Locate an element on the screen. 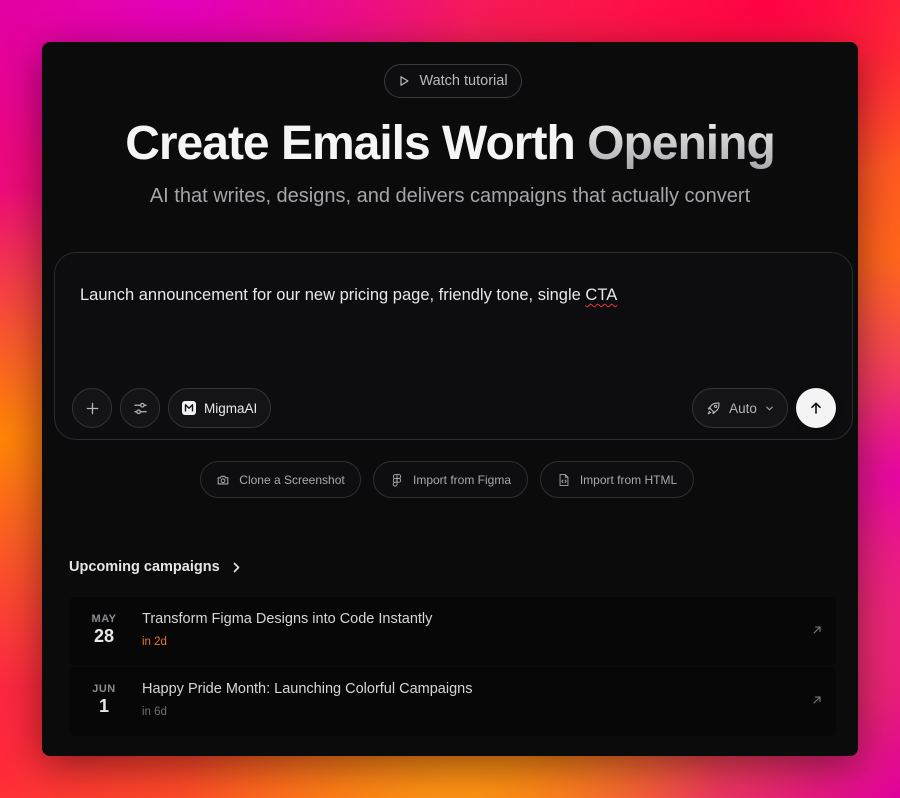  migma-logo-icon is located at coordinates (189, 408).